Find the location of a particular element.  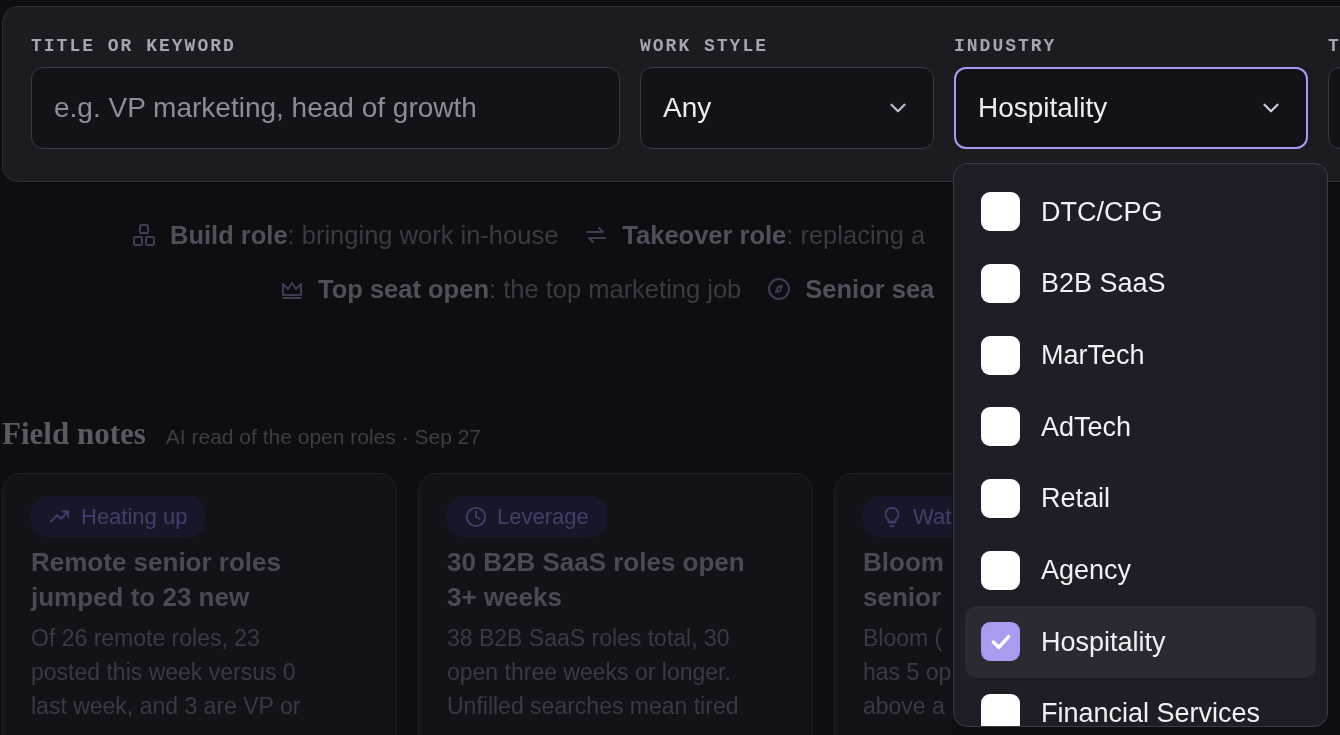

menu-option: B2B SaaS is located at coordinates (1140, 283).